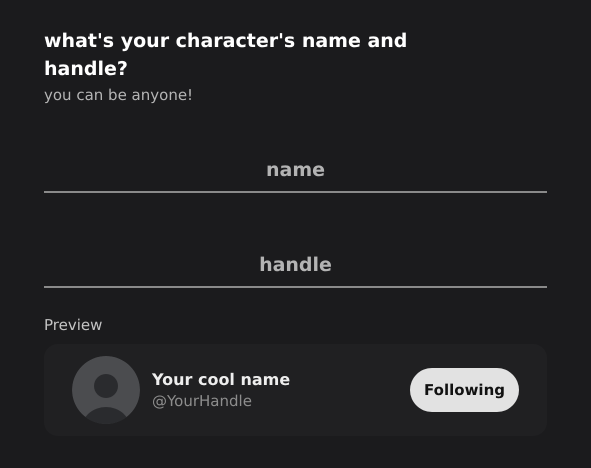 This screenshot has width=591, height=468. What do you see at coordinates (226, 55) in the screenshot?
I see `heading: what's your character's name and handle?` at bounding box center [226, 55].